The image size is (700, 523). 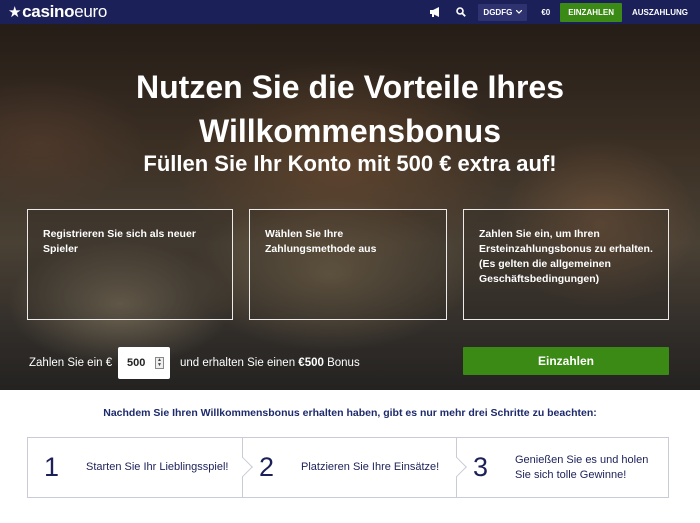 What do you see at coordinates (52, 467) in the screenshot?
I see `step-number: 1` at bounding box center [52, 467].